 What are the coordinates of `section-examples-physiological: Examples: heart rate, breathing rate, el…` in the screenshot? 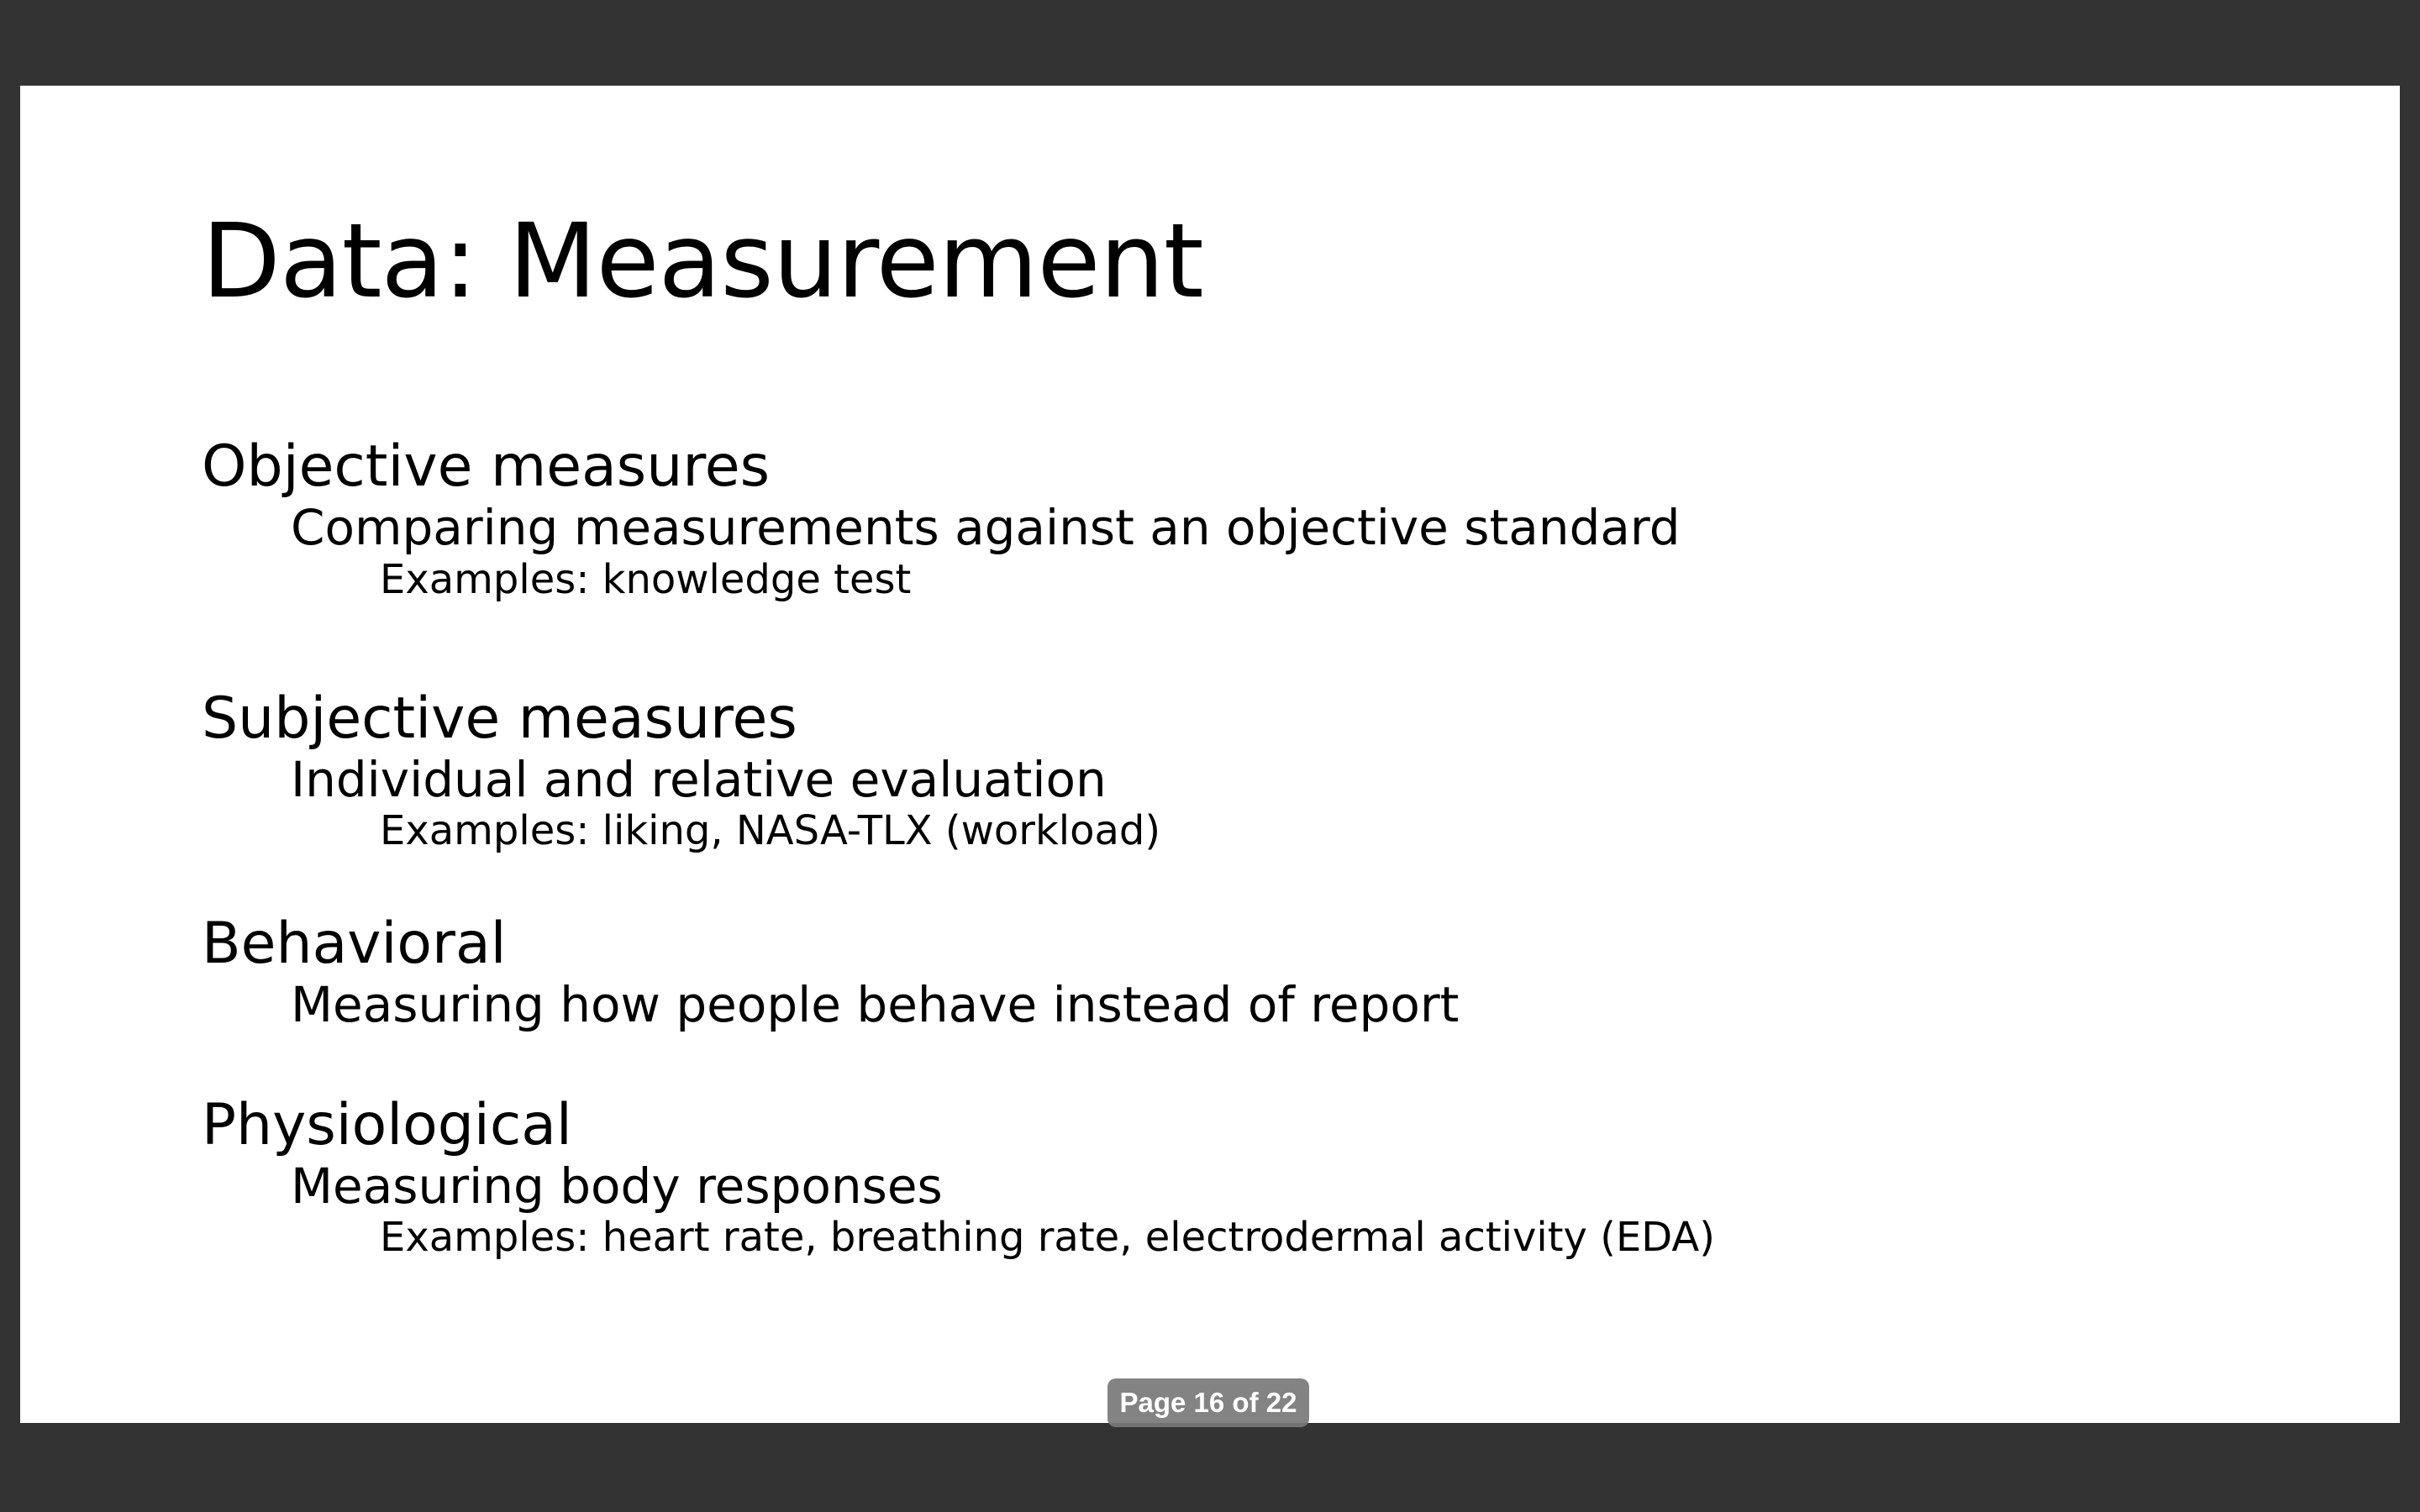 It's located at (1047, 1237).